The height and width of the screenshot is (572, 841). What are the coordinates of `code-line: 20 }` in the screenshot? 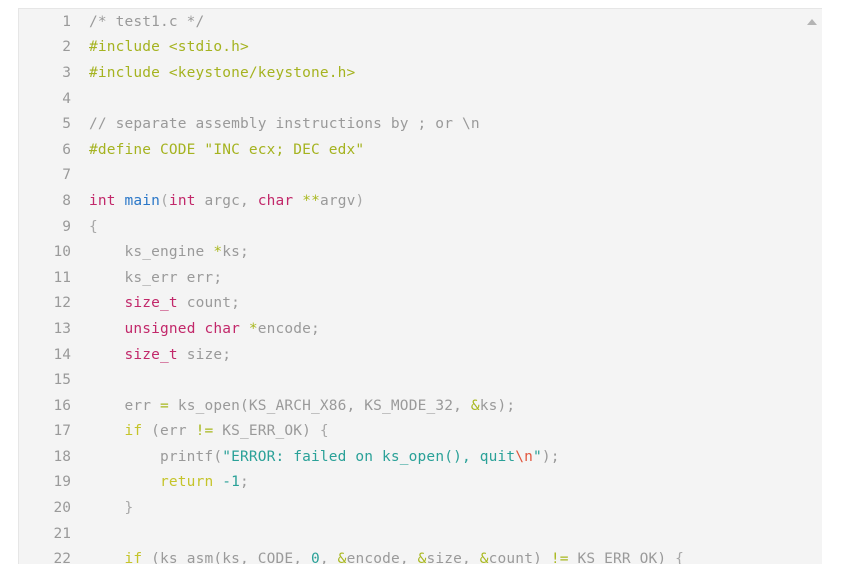 It's located at (420, 508).